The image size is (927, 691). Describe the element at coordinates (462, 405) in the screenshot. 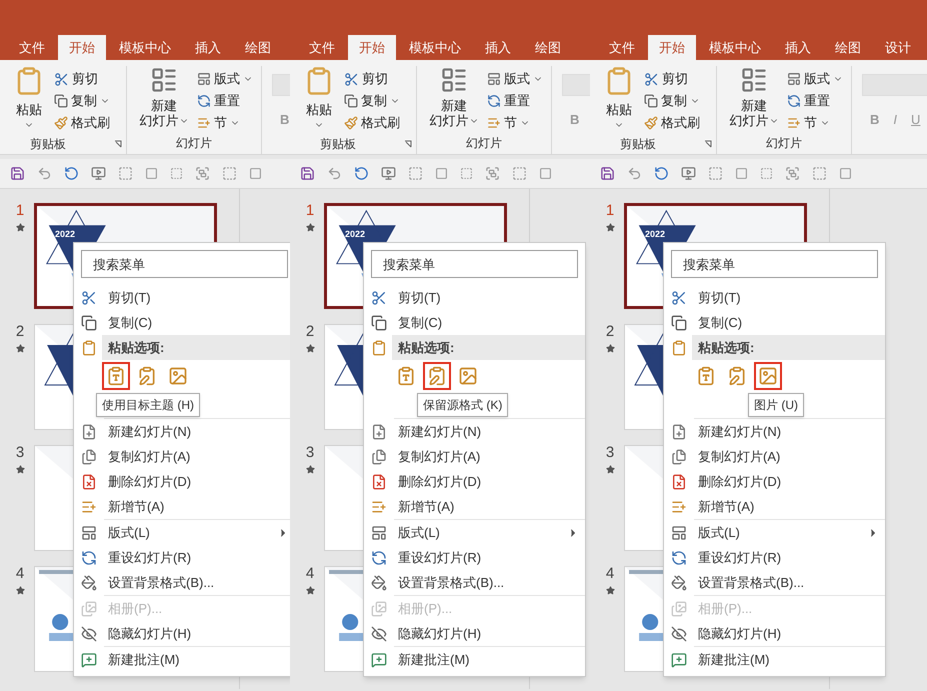

I see `tooltip: 保留源格式 (K)` at that location.